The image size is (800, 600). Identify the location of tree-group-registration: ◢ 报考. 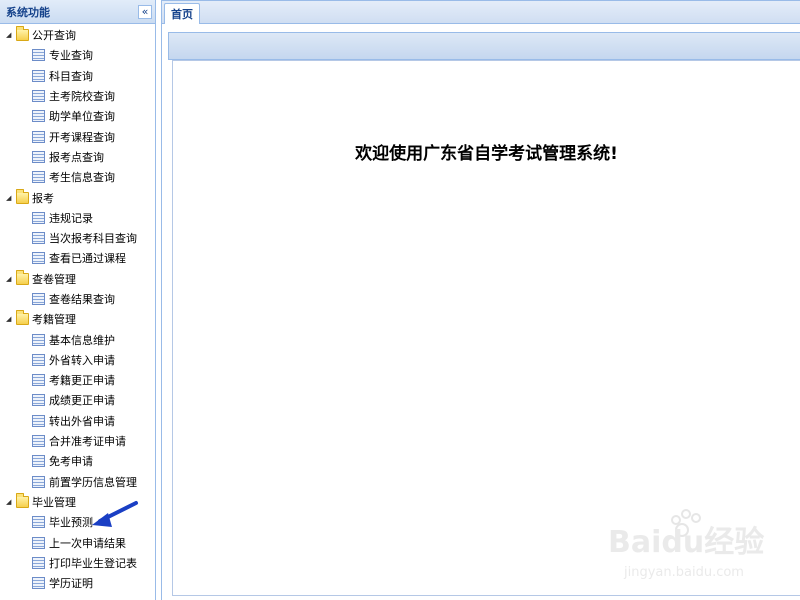
(77, 197).